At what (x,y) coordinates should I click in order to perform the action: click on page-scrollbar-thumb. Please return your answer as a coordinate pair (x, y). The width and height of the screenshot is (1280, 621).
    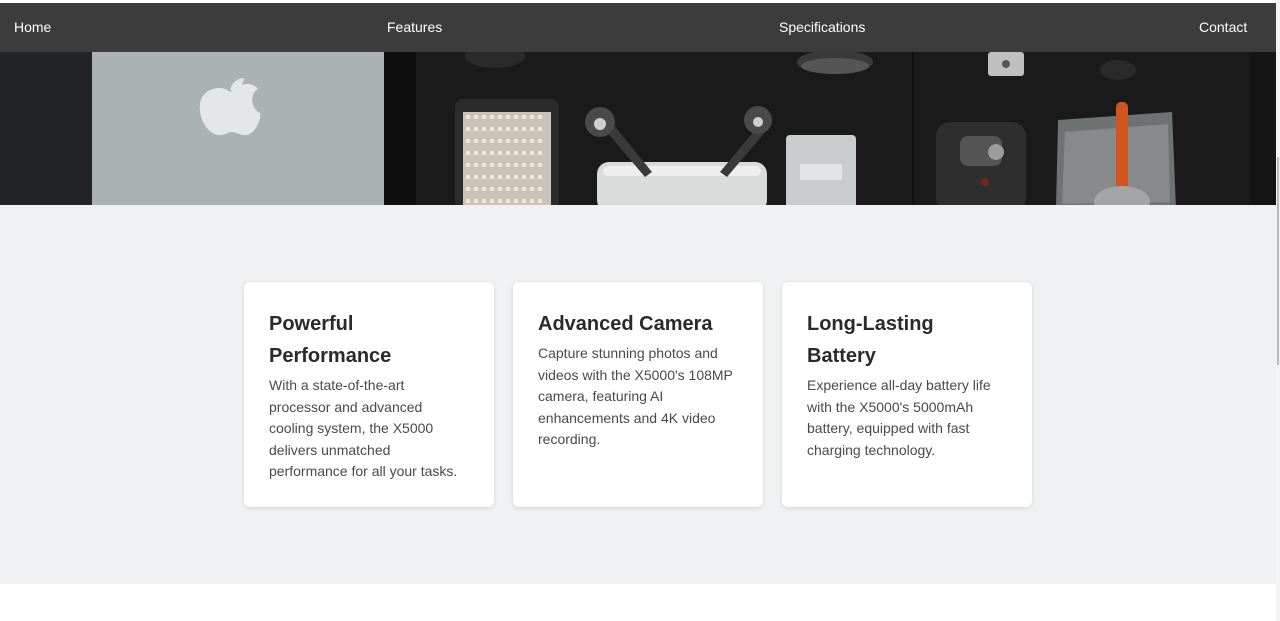
    Looking at the image, I should click on (1278, 261).